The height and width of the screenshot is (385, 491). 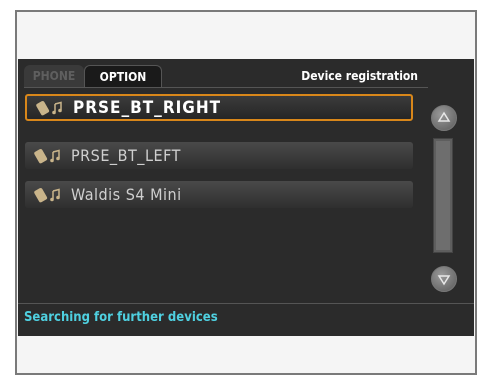 I want to click on scrollbar, so click(x=443, y=195).